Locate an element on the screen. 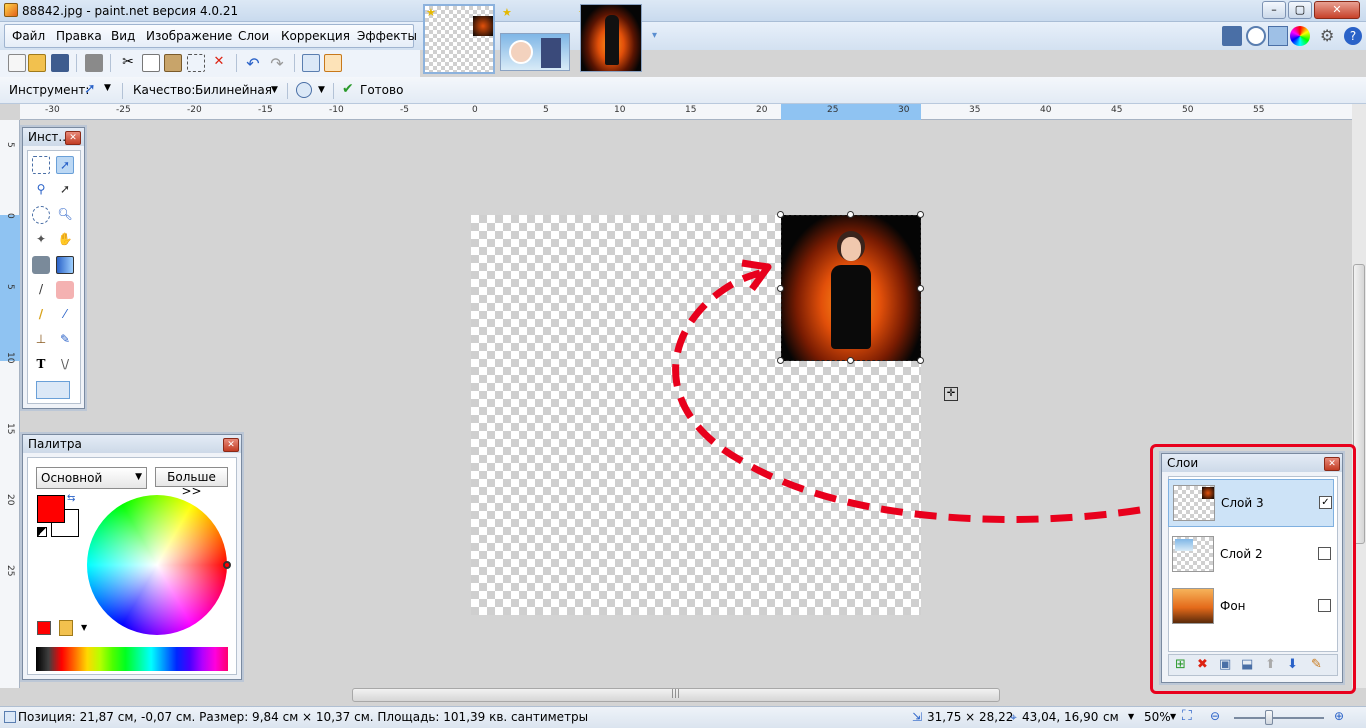 This screenshot has height=728, width=1366. text-tool-icon: T is located at coordinates (41, 365).